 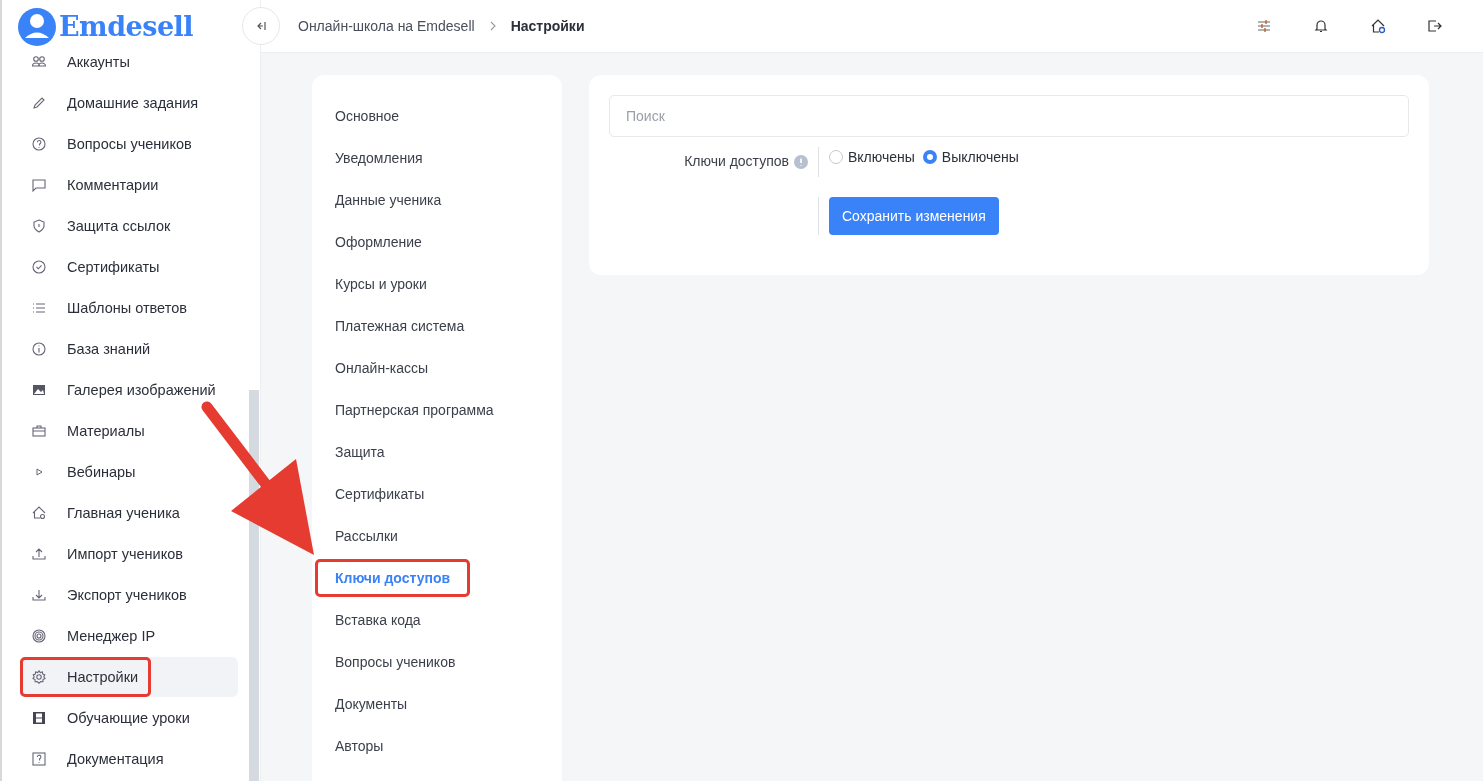 I want to click on settings-menu-item: Защита, so click(x=360, y=452).